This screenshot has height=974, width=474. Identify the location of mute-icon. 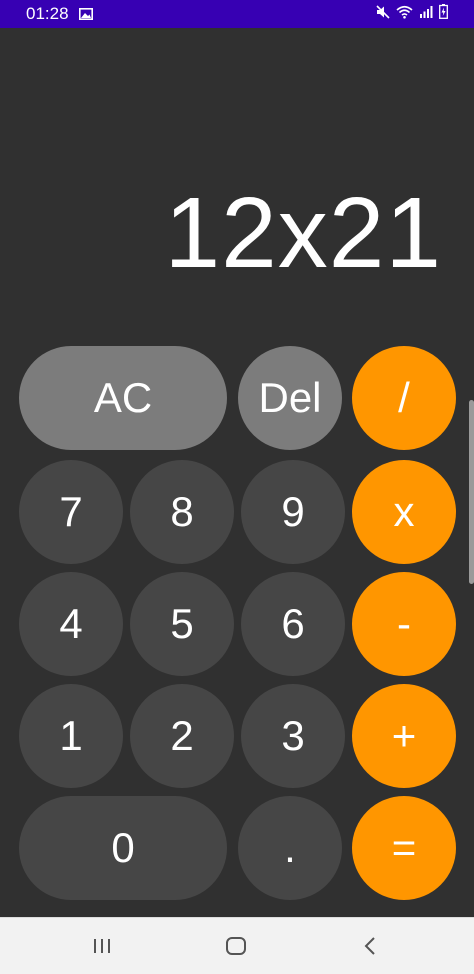
(383, 14).